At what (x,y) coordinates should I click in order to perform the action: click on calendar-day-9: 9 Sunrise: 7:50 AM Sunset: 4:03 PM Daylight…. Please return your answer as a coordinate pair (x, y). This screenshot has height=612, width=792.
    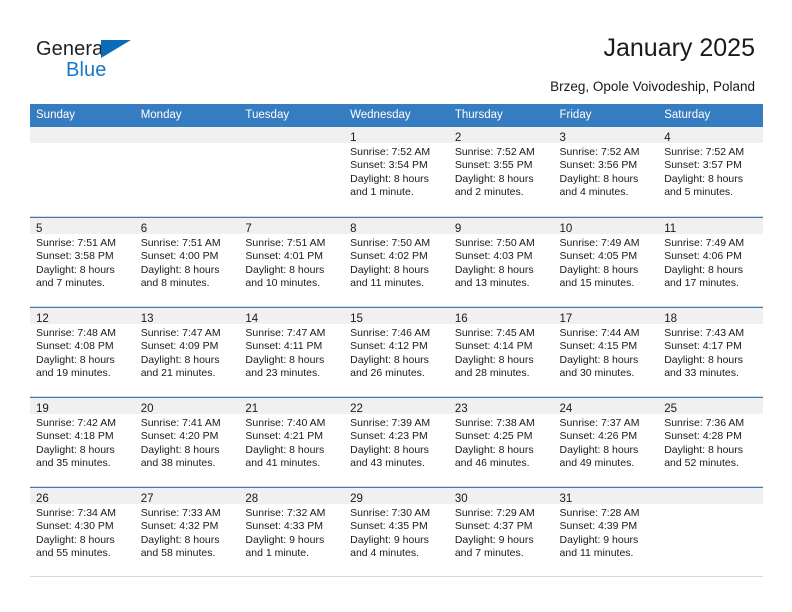
    Looking at the image, I should click on (501, 262).